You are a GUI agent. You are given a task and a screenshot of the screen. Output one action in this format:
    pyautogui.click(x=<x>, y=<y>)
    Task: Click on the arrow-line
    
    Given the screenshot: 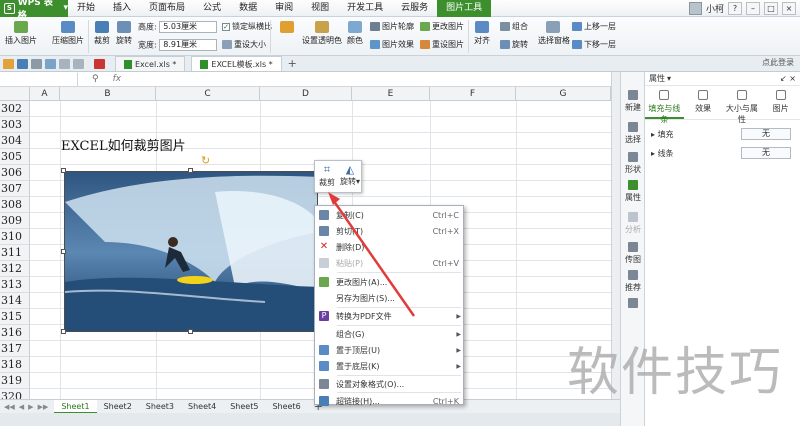 What is the action you would take?
    pyautogui.click(x=372, y=256)
    